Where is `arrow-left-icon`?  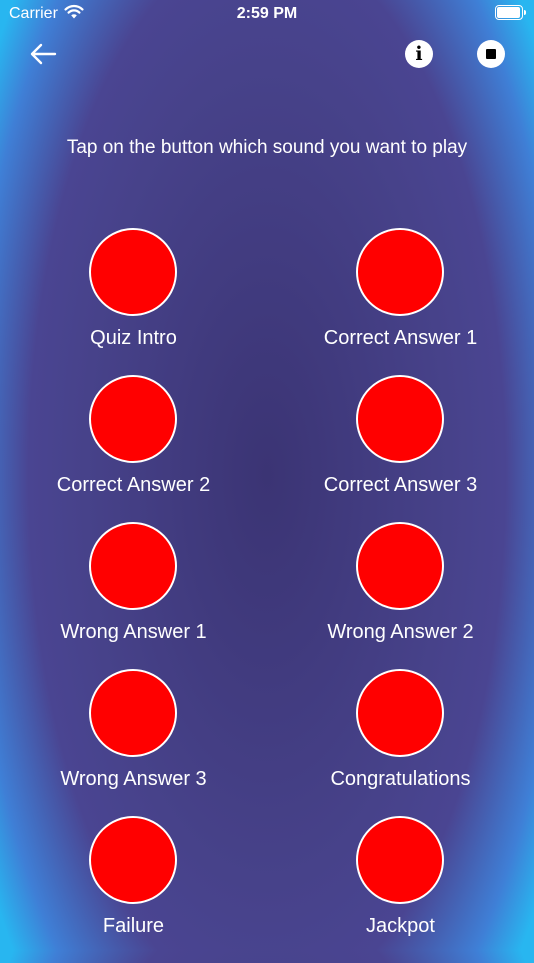 arrow-left-icon is located at coordinates (43, 54).